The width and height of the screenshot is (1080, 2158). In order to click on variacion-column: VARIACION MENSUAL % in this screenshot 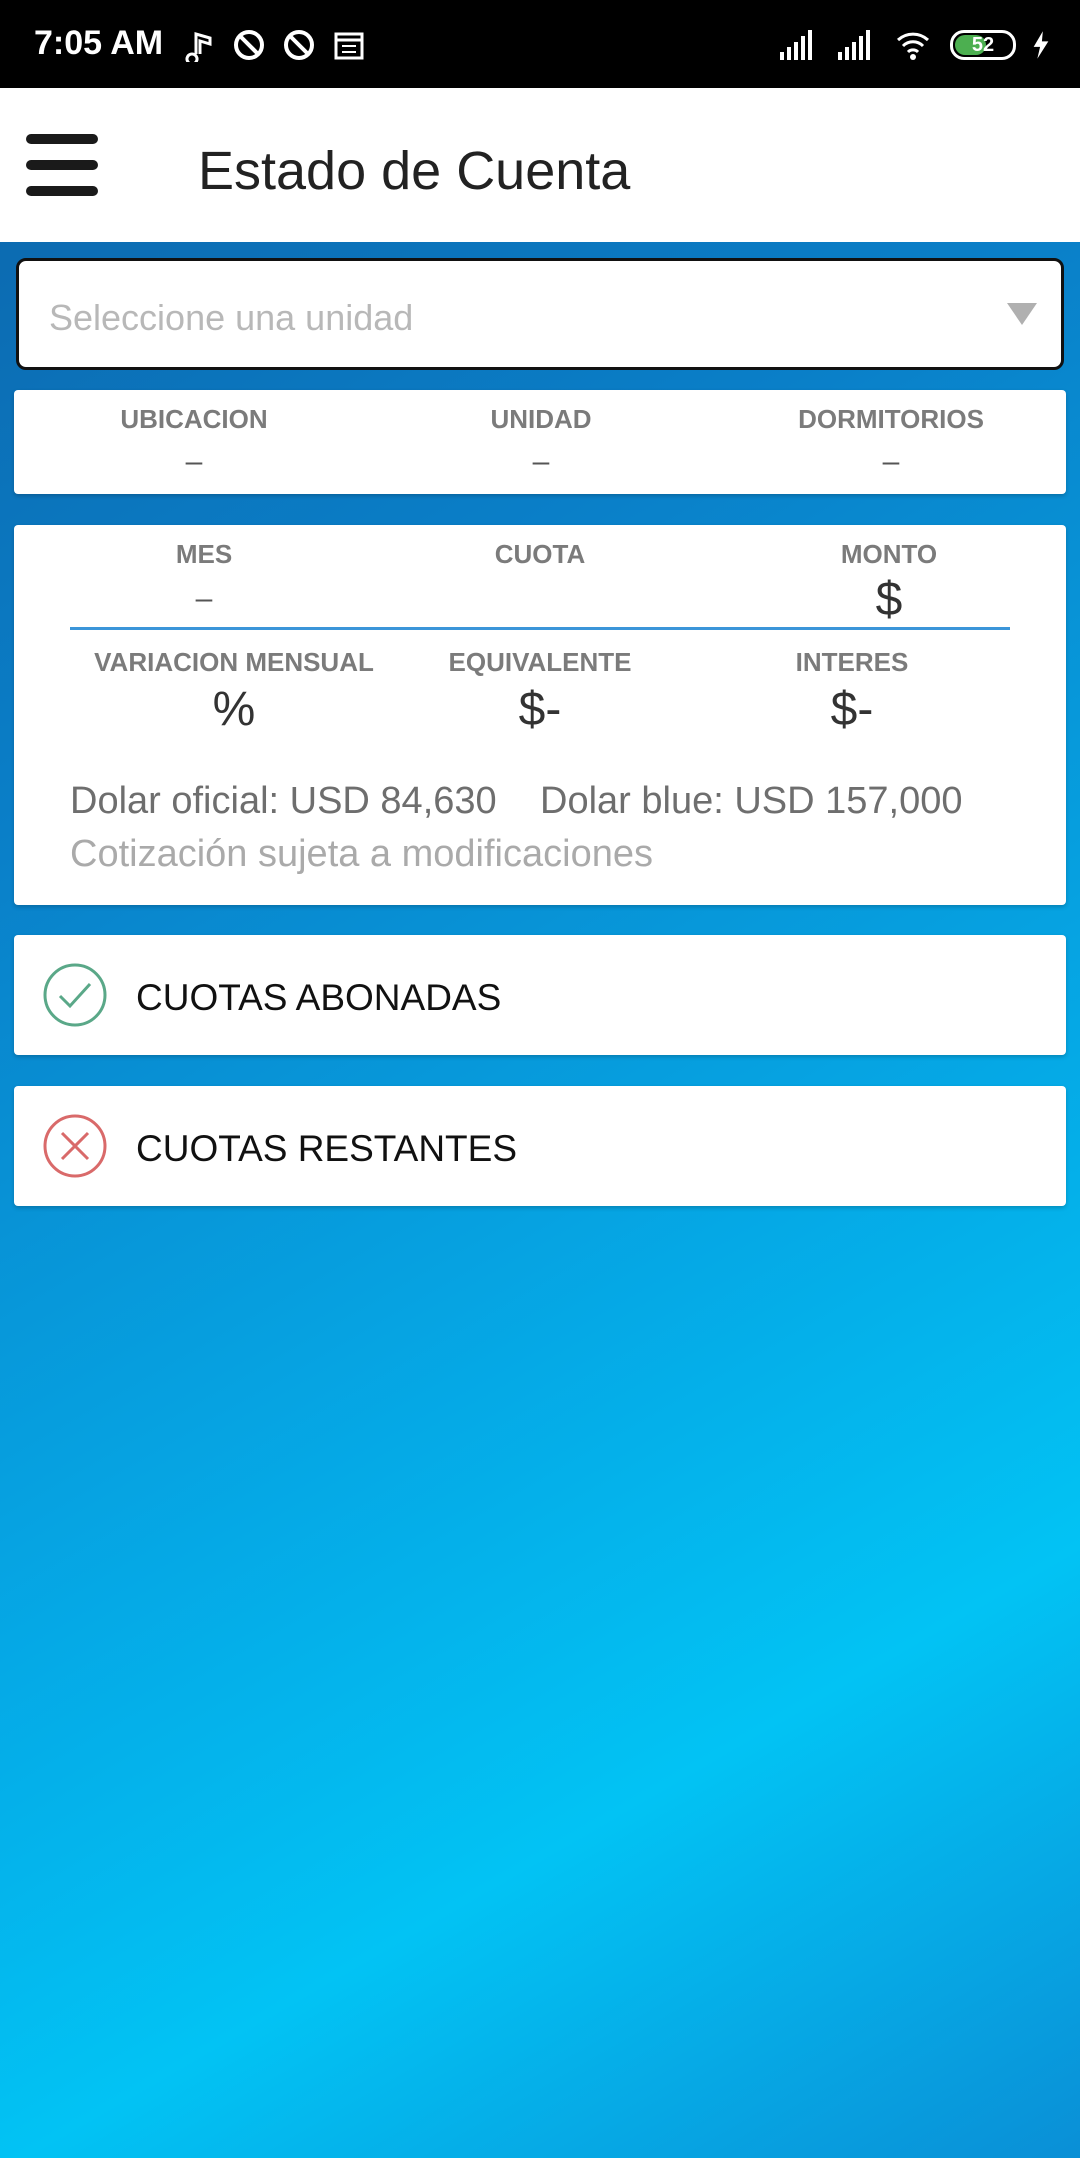, I will do `click(234, 692)`.